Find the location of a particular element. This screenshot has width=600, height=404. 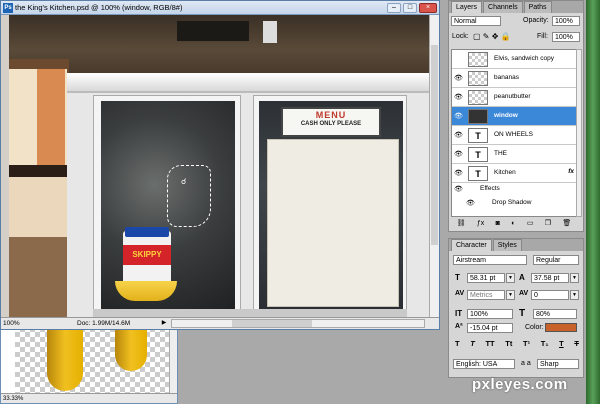

layer-row: 👁 T ON WHEELS is located at coordinates (514, 135).